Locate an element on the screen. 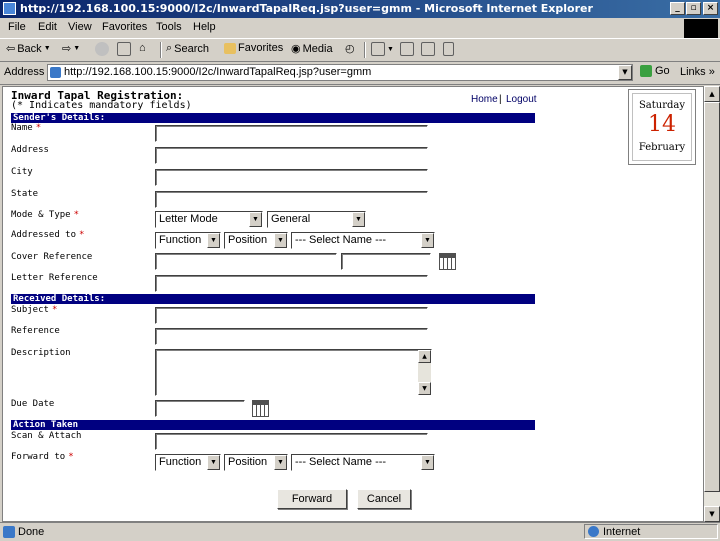  stop-icon is located at coordinates (102, 49).